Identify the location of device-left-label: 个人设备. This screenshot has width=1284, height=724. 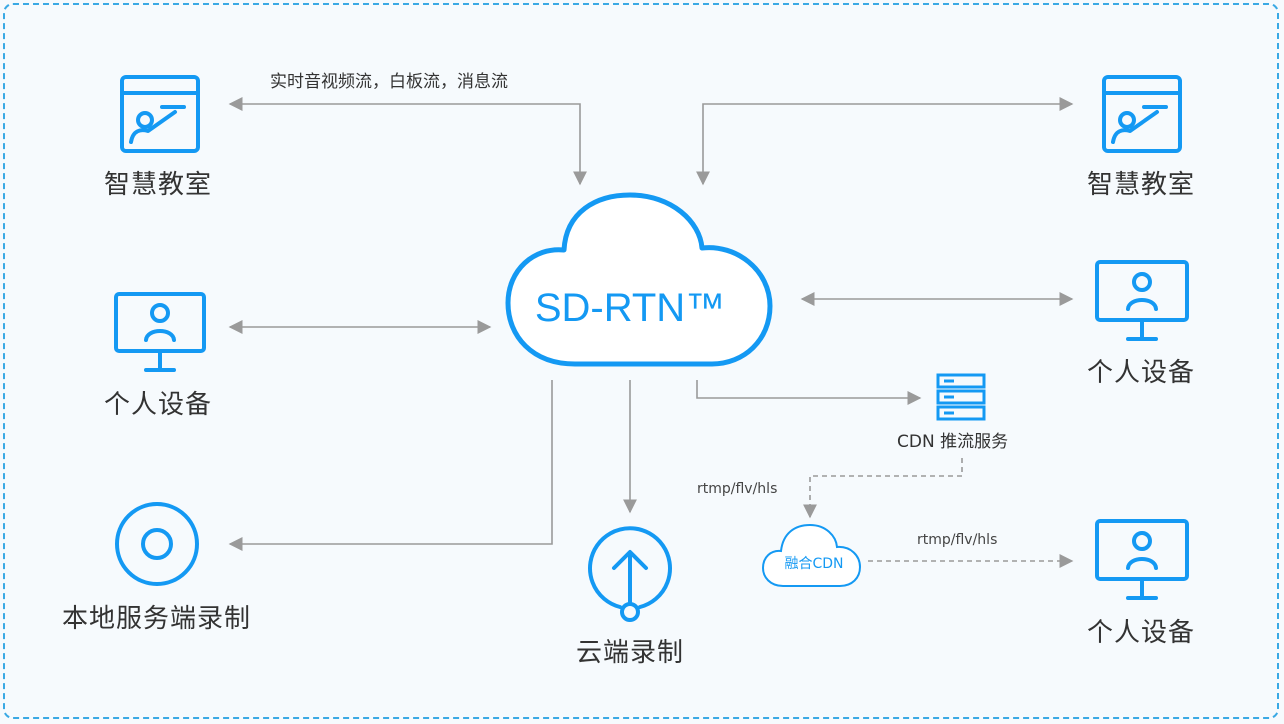
(158, 405).